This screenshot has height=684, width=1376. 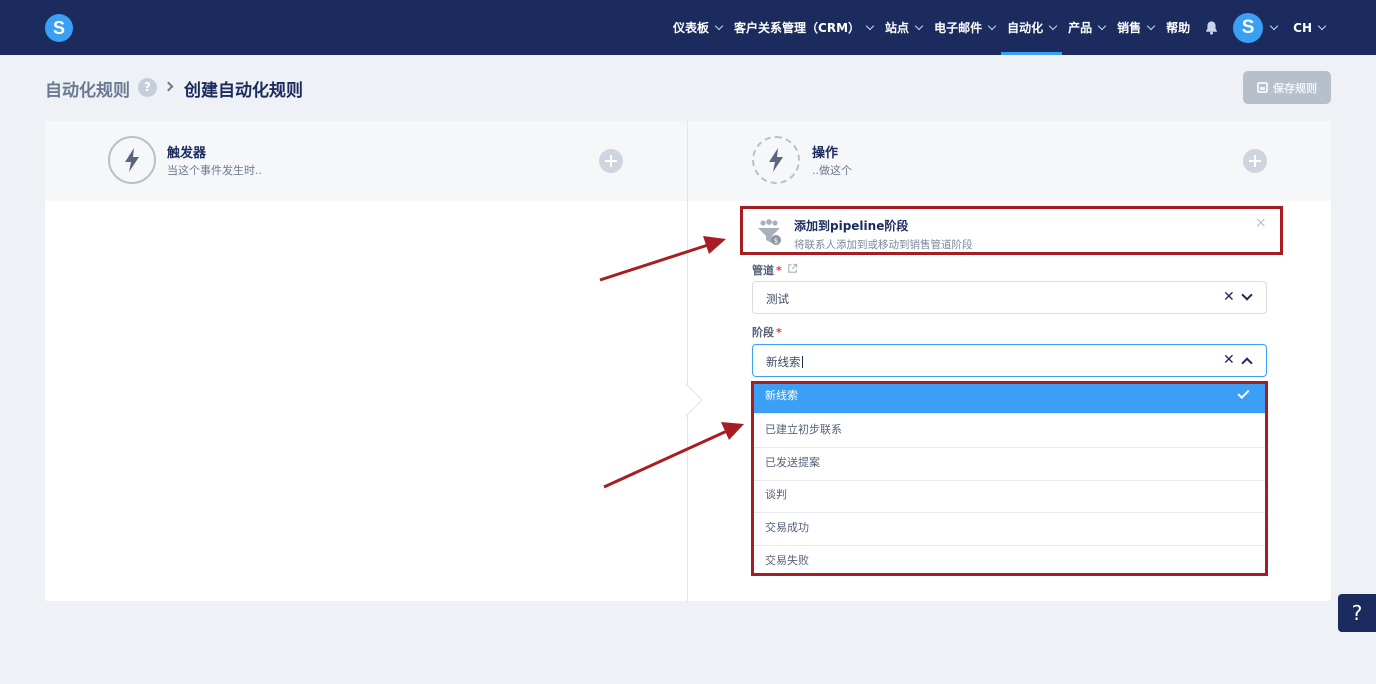 I want to click on pipeline-value: 测试, so click(x=777, y=299).